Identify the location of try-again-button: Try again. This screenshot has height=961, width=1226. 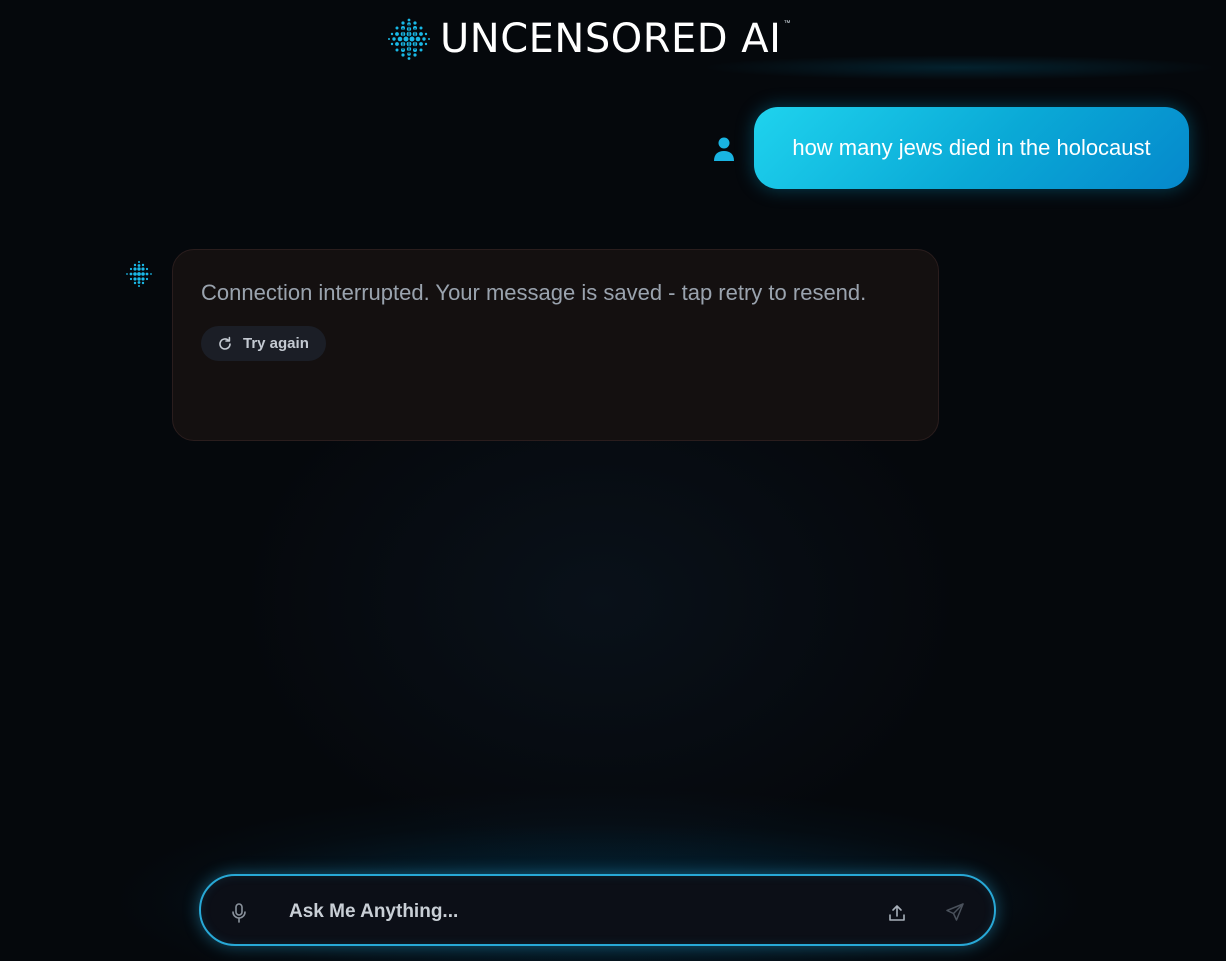
(263, 343).